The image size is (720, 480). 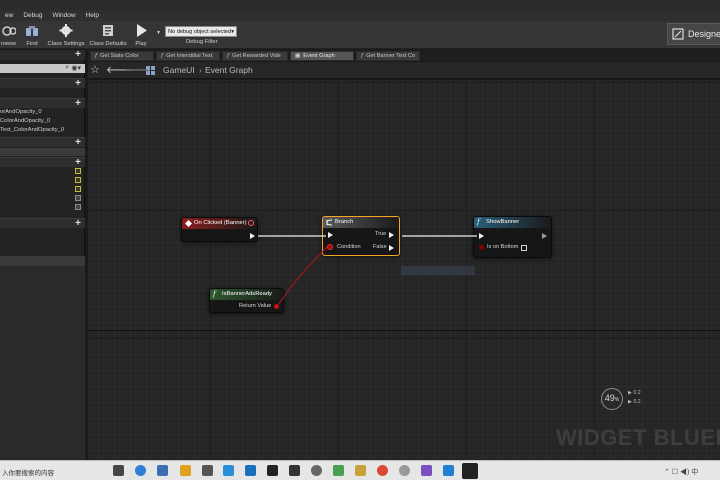 I want to click on return-value-label: Return Value, so click(x=255, y=306).